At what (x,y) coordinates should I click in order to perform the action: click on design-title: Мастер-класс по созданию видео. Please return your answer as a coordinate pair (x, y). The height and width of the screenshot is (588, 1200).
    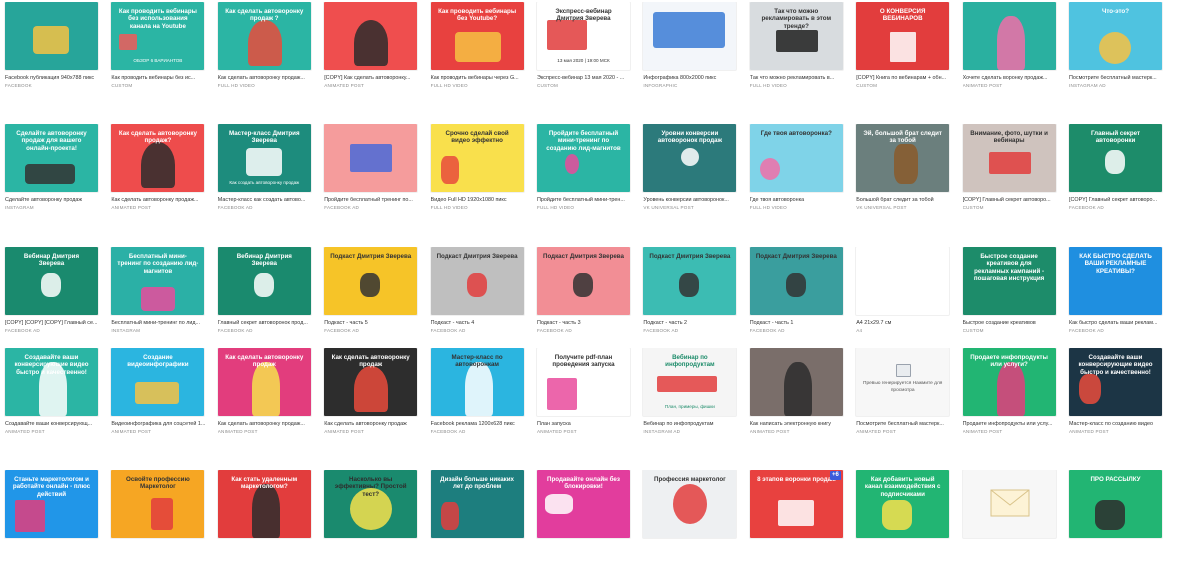
    Looking at the image, I should click on (1117, 424).